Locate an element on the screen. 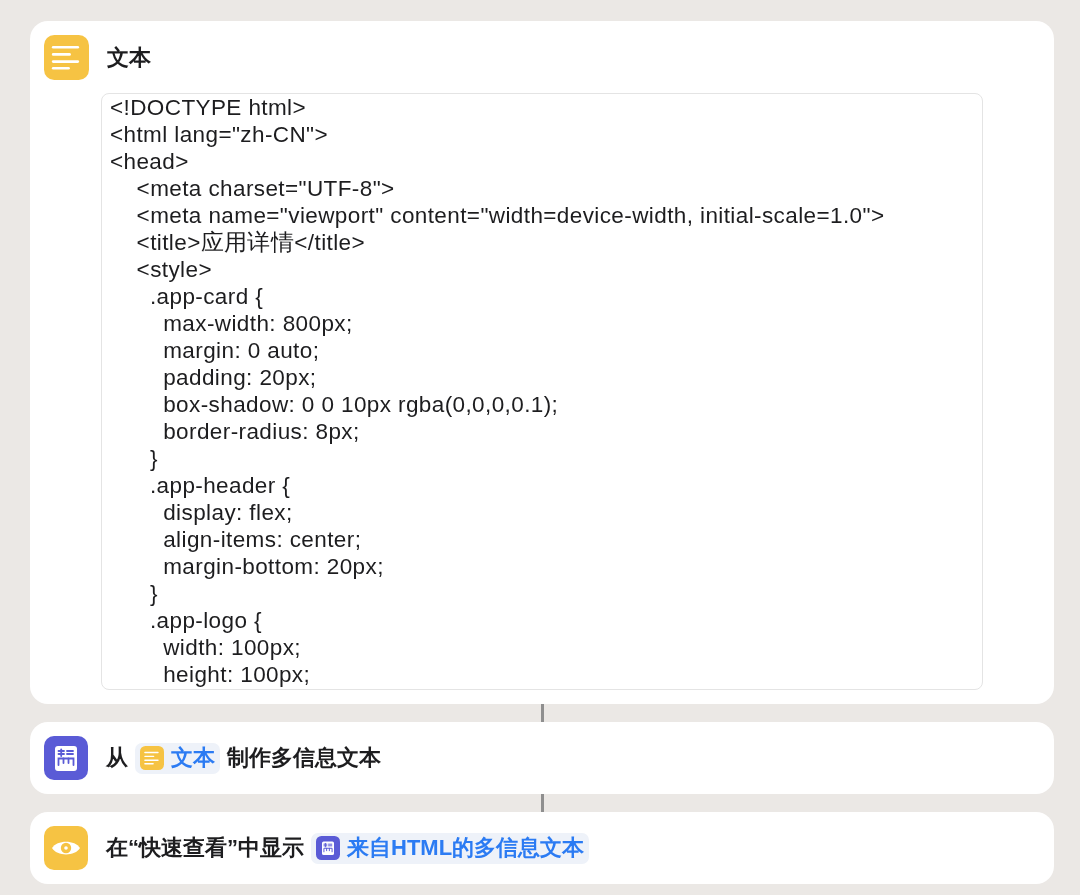  action-label: 在“快速查看”中显示 is located at coordinates (205, 848).